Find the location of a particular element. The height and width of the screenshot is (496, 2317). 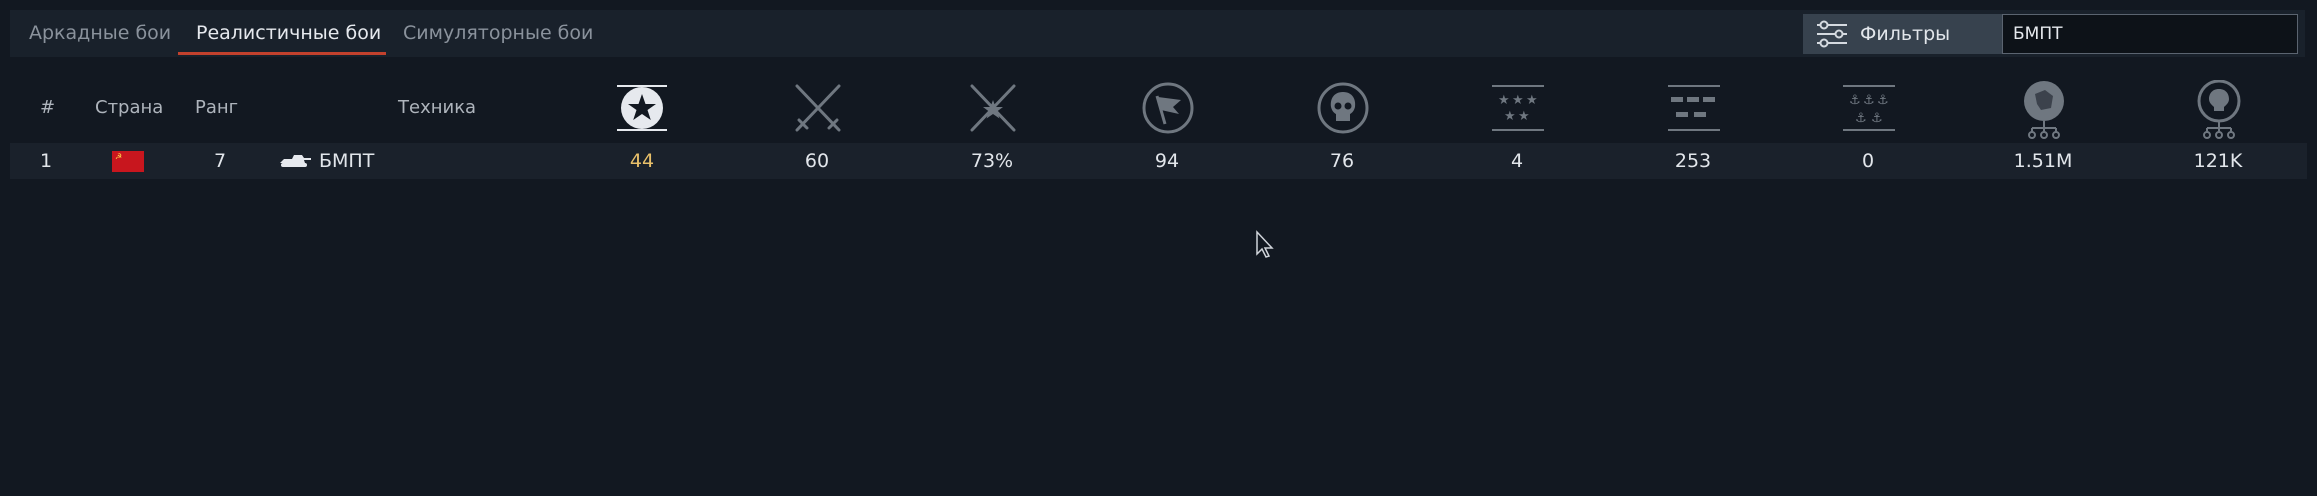

active-tab-indicator is located at coordinates (282, 53).